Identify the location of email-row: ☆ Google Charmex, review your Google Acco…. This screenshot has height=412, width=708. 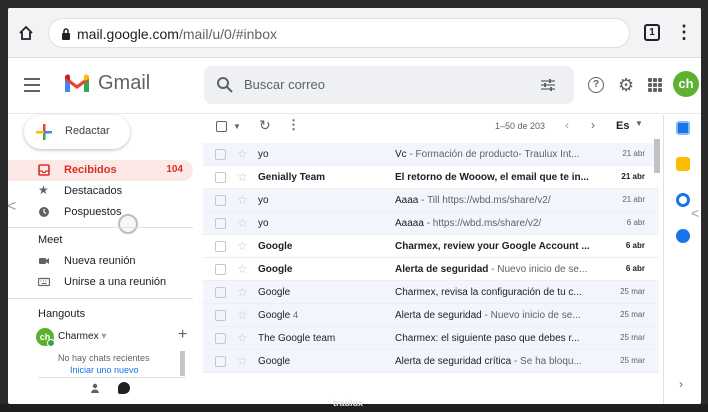
(431, 246).